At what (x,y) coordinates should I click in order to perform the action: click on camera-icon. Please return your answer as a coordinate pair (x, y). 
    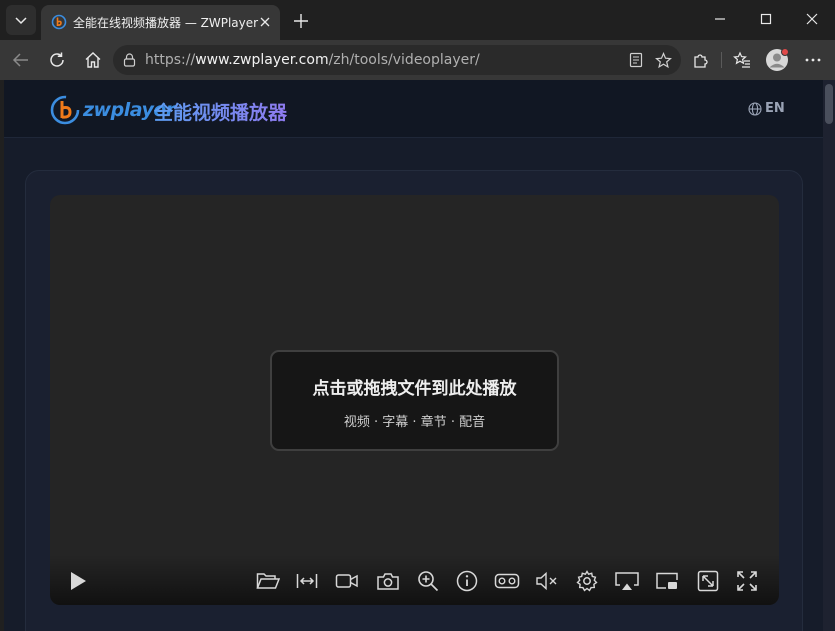
    Looking at the image, I should click on (388, 581).